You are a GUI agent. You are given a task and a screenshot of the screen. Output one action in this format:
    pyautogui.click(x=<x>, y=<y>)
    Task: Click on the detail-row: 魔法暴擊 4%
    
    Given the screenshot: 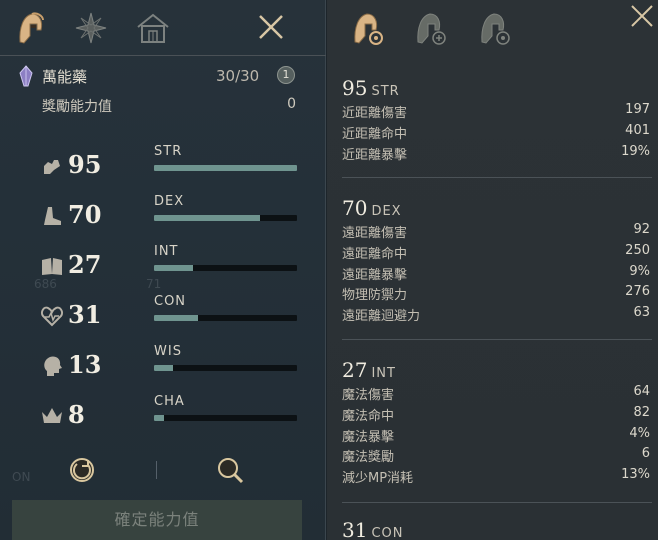 What is the action you would take?
    pyautogui.click(x=497, y=434)
    